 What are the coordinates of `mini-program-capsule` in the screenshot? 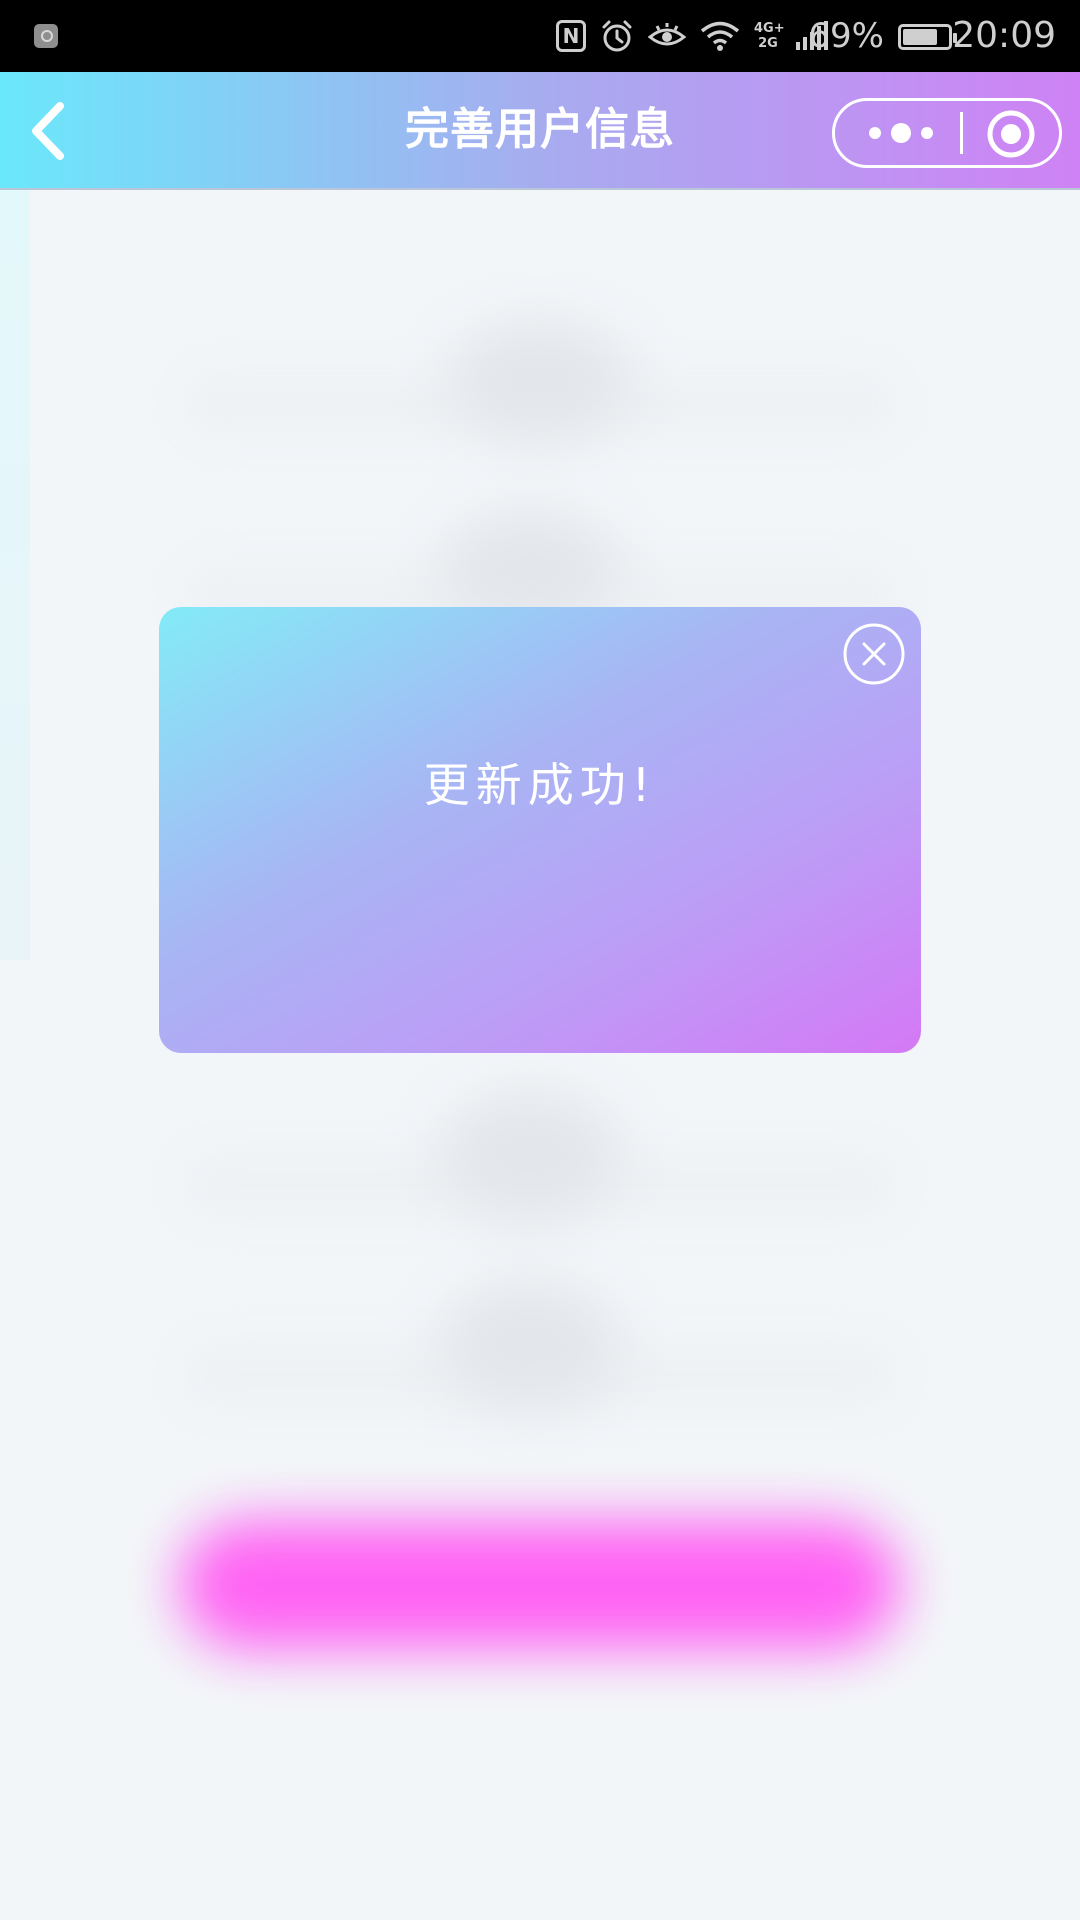 It's located at (947, 133).